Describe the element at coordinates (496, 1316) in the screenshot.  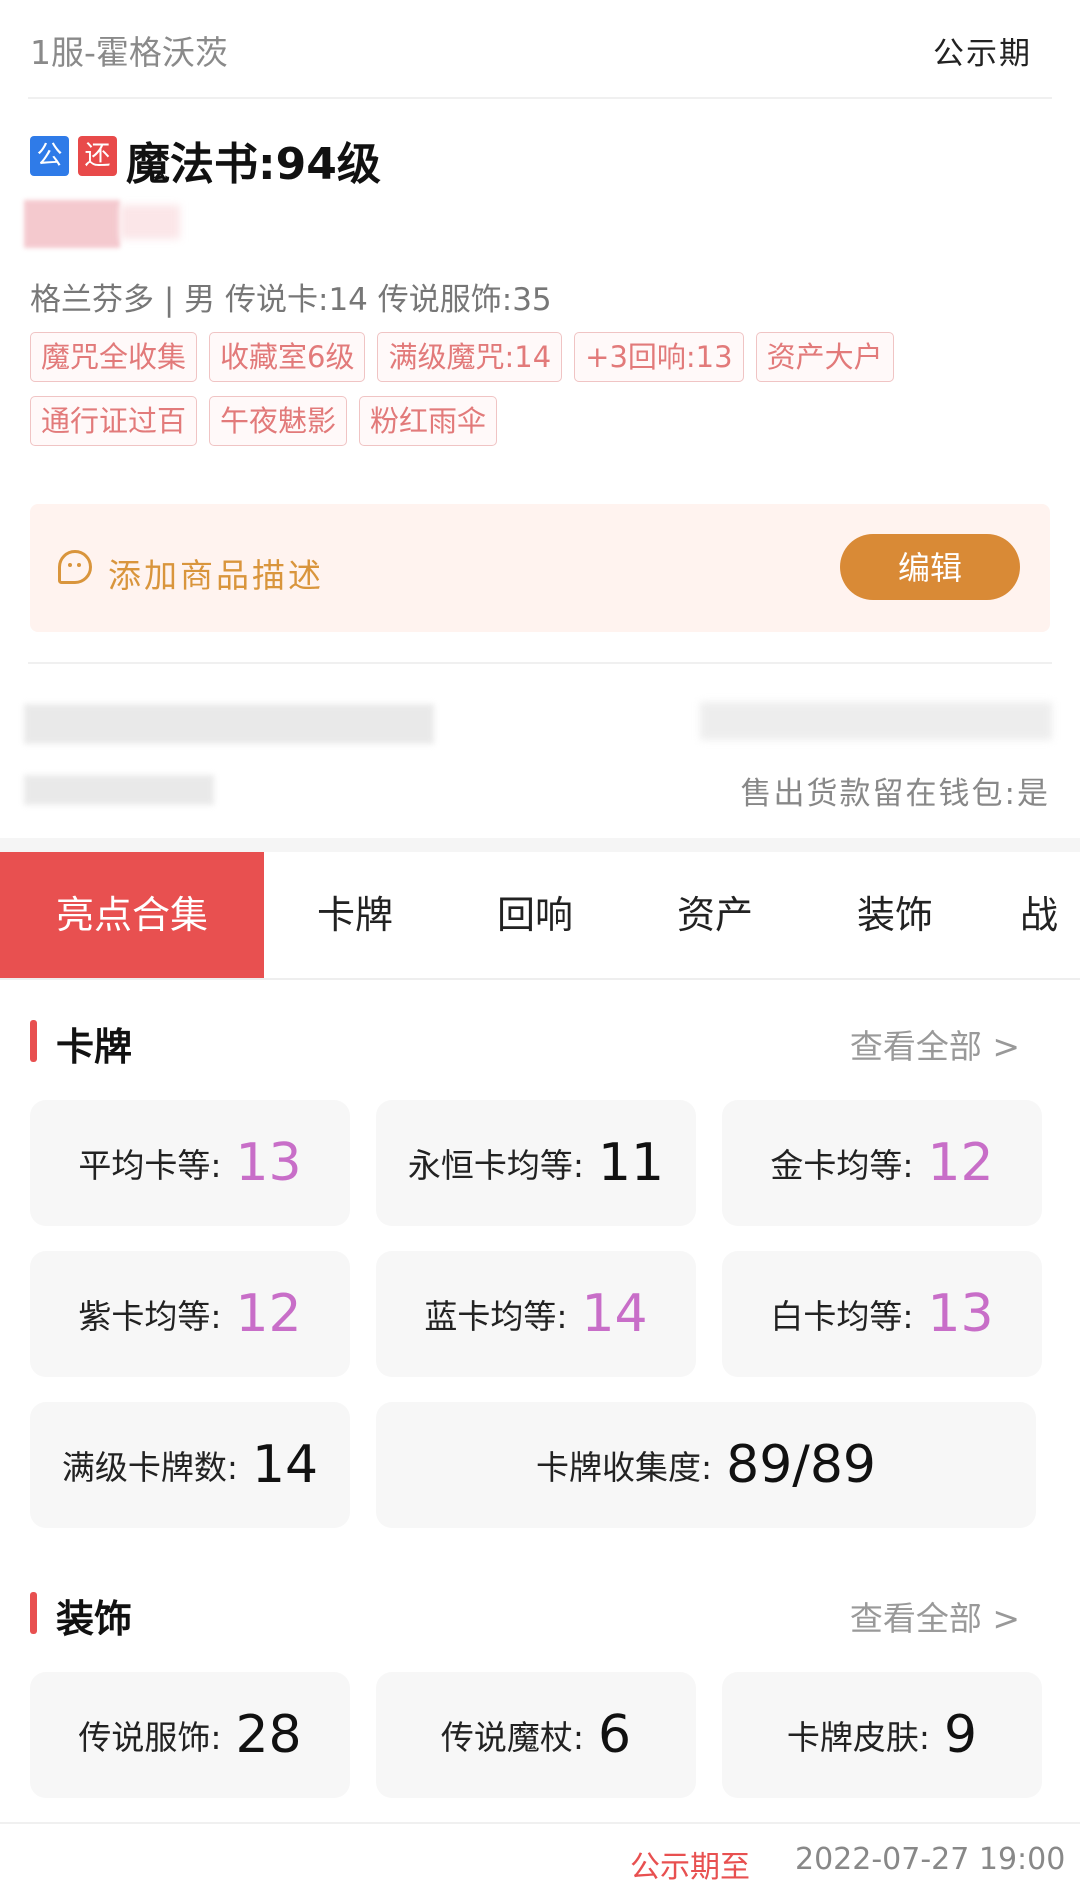
I see `stat-label: 蓝卡均等:` at that location.